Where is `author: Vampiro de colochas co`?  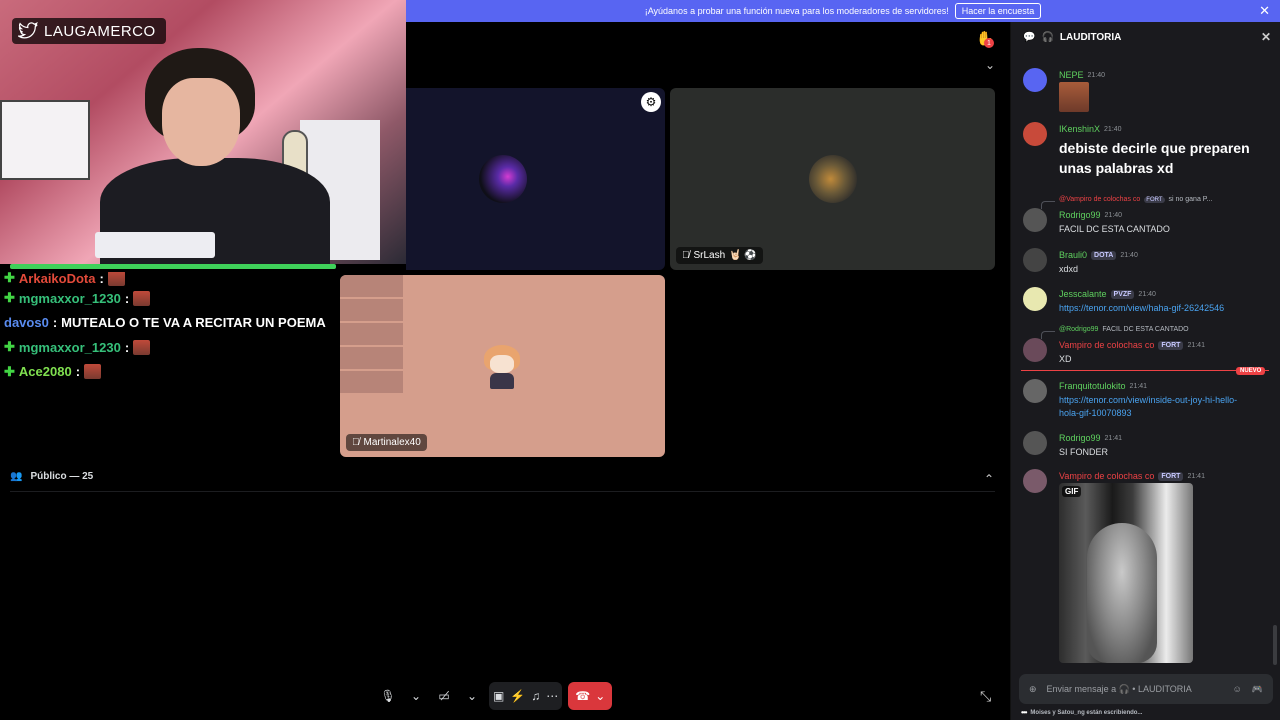 author: Vampiro de colochas co is located at coordinates (1107, 476).